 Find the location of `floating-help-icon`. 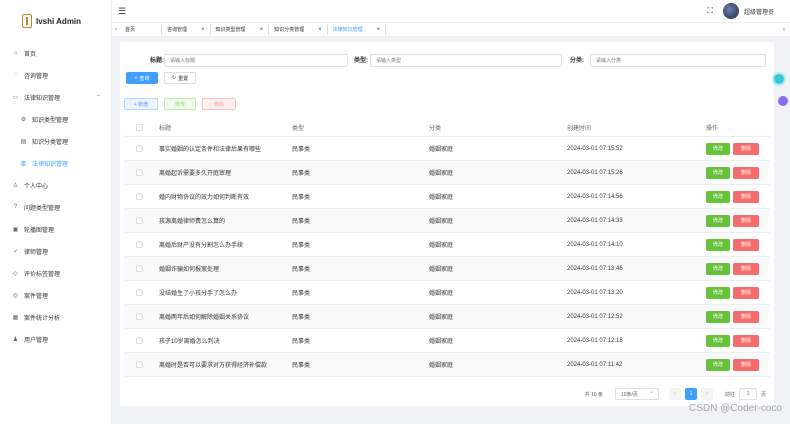

floating-help-icon is located at coordinates (779, 79).